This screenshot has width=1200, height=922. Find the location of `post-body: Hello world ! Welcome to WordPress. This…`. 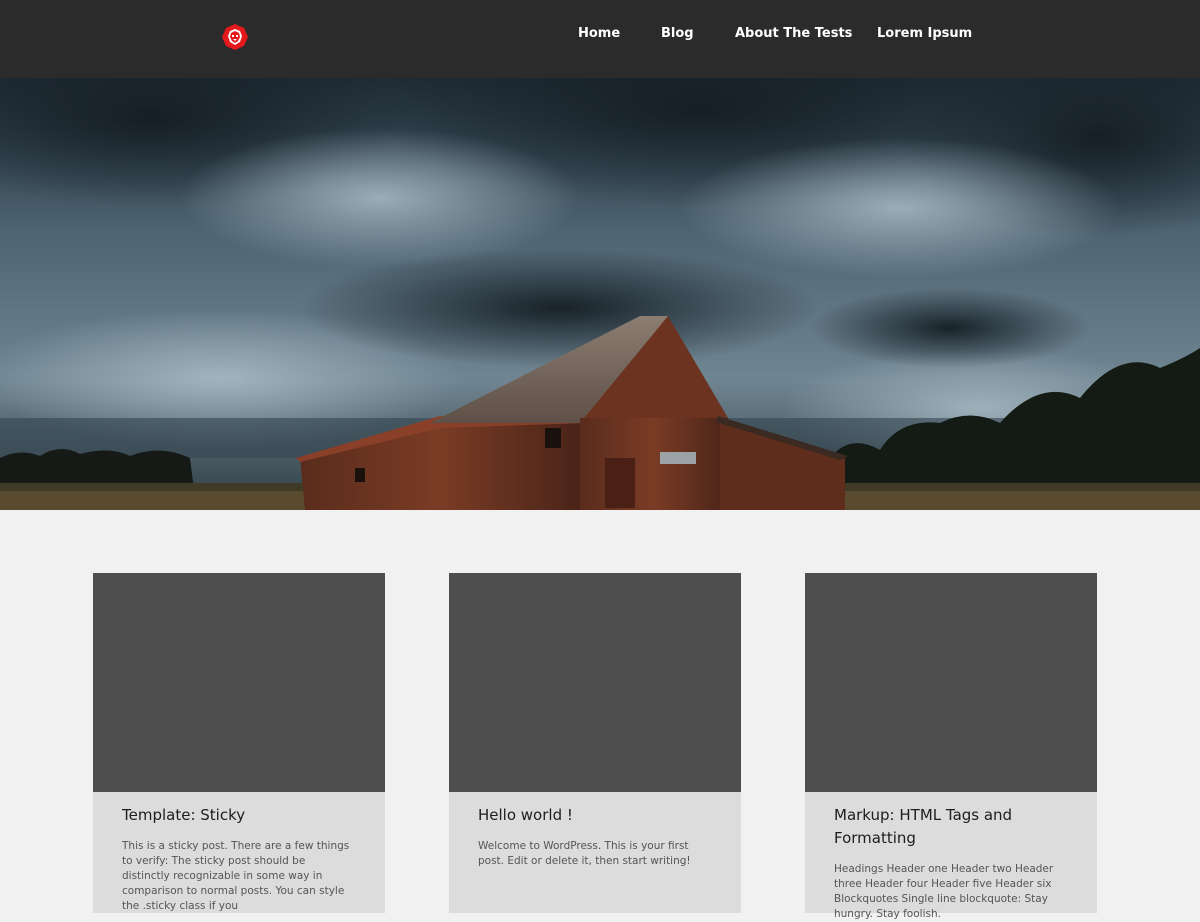

post-body: Hello world ! Welcome to WordPress. This… is located at coordinates (595, 830).